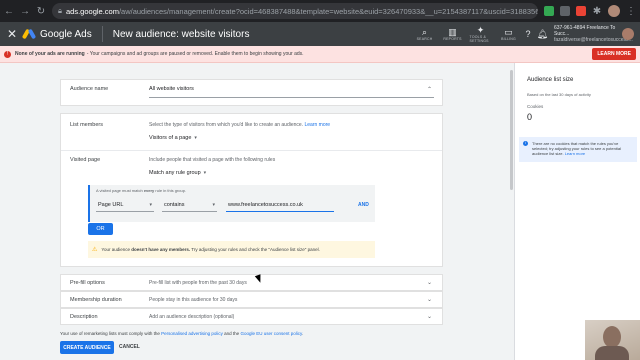 The height and width of the screenshot is (360, 640). Describe the element at coordinates (363, 205) in the screenshot. I see `and-button: AND` at that location.